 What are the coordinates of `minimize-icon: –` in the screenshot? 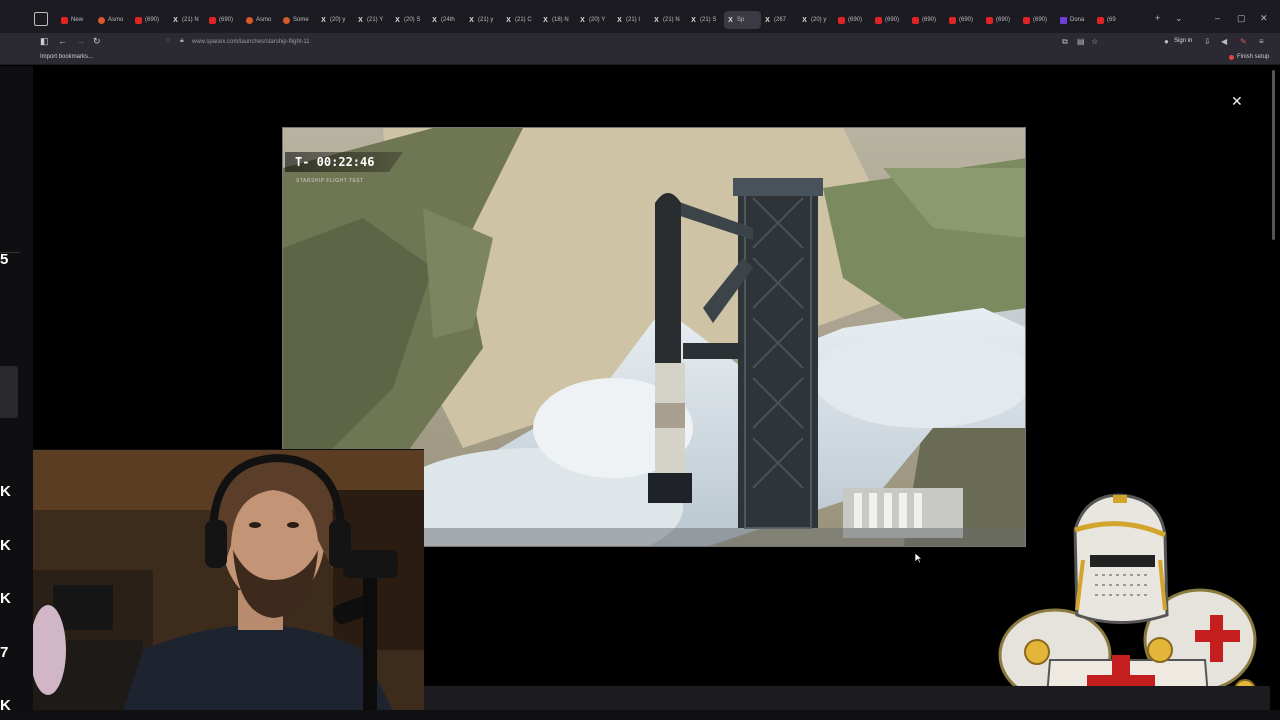 It's located at (1217, 18).